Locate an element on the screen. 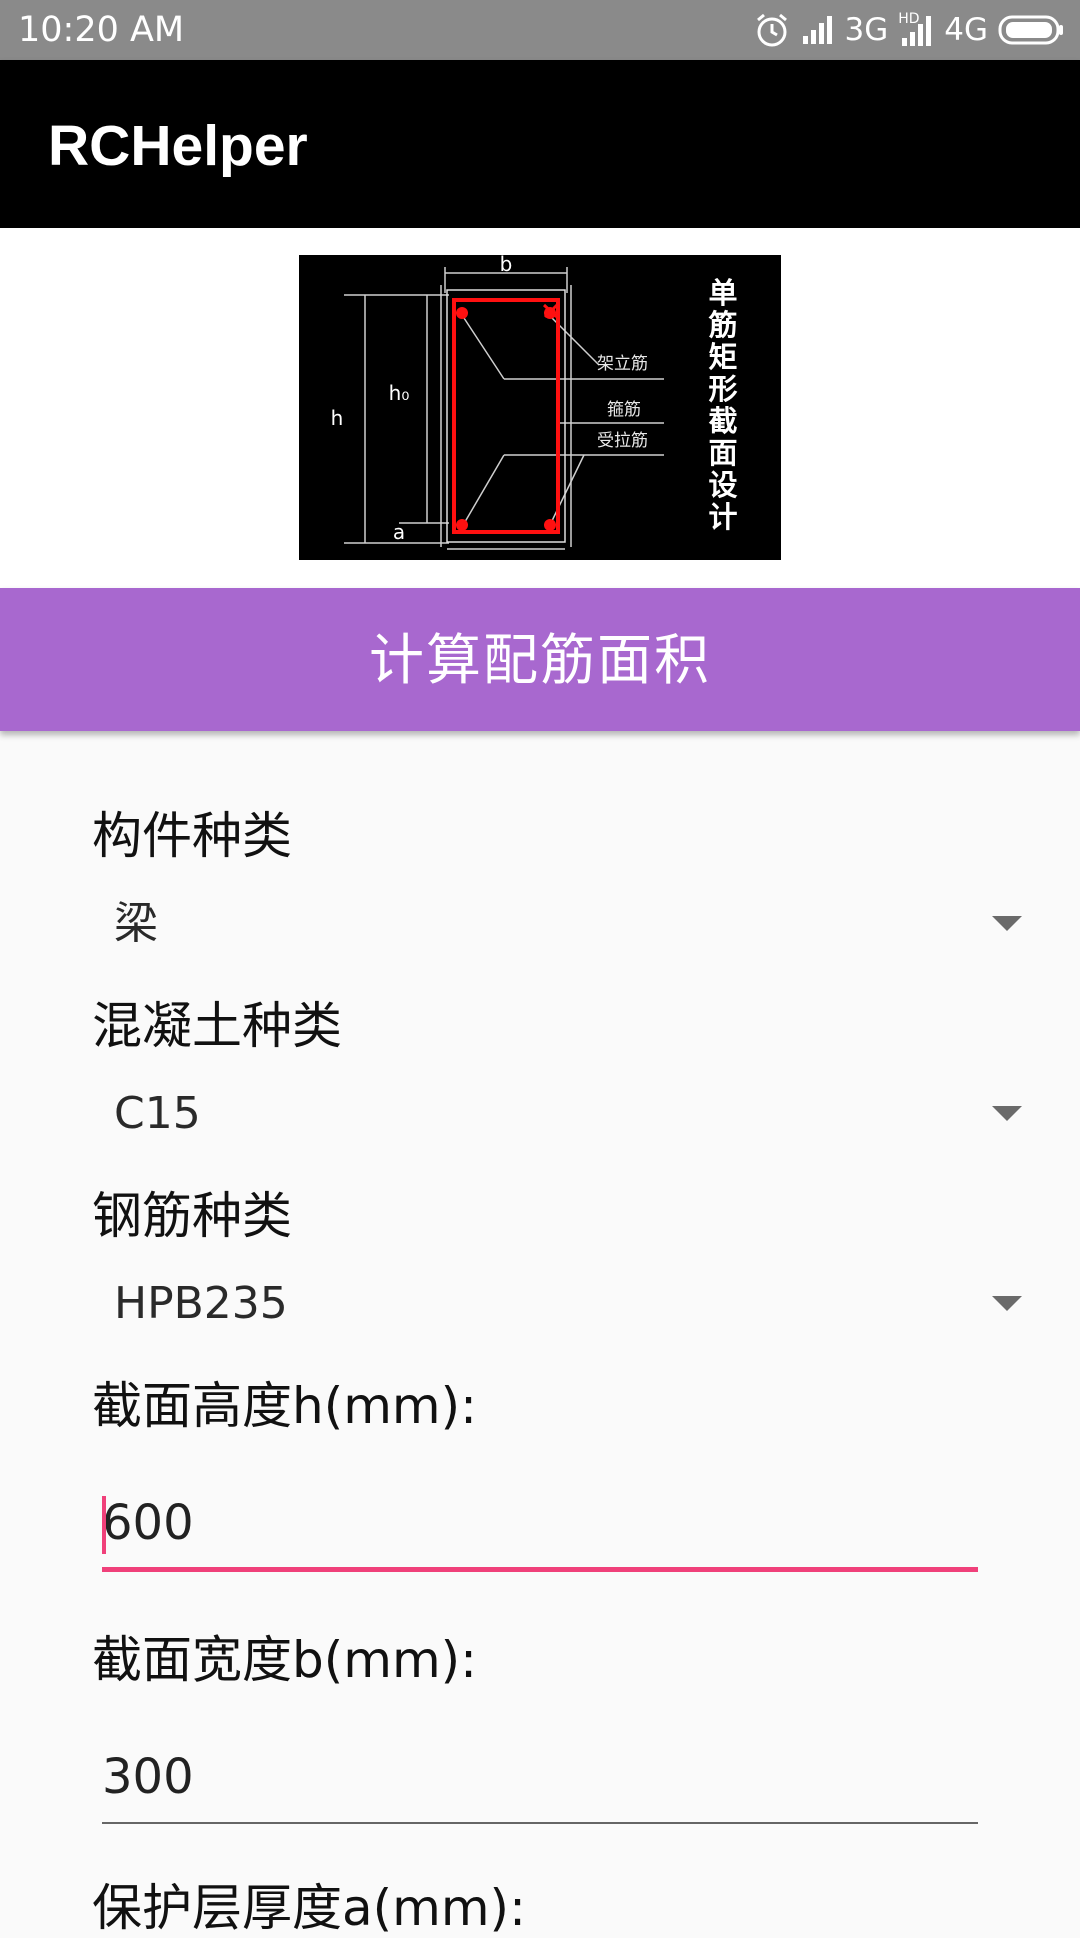  status-bar: 10:20 AM 3G HD 4G is located at coordinates (540, 30).